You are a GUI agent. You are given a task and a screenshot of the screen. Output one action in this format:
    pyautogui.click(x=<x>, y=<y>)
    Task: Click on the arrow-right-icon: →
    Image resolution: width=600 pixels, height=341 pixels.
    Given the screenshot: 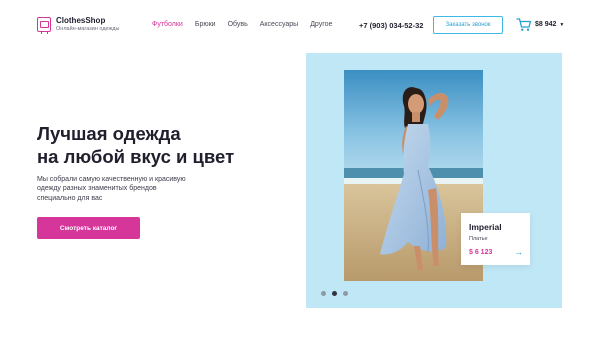 What is the action you would take?
    pyautogui.click(x=518, y=252)
    